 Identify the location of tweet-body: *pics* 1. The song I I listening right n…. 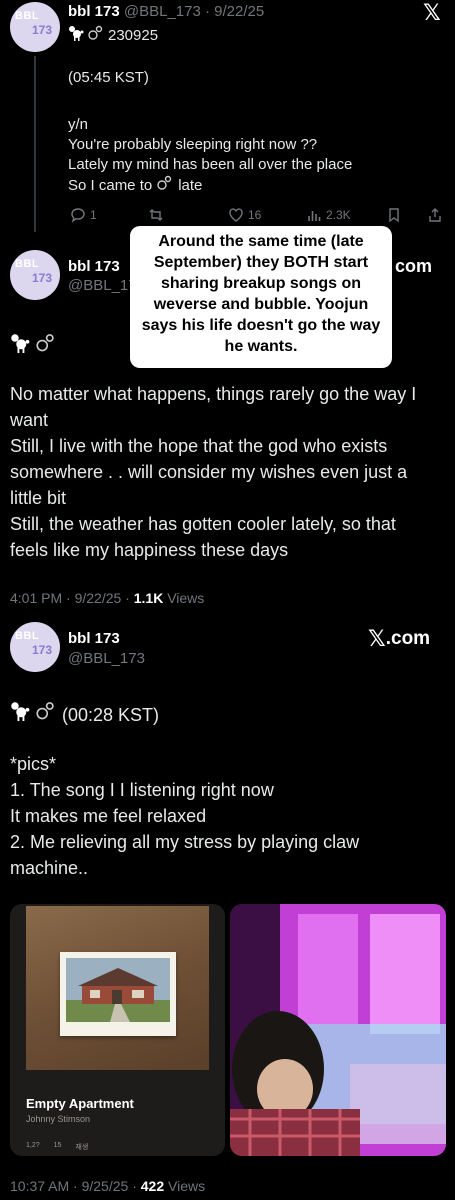
(184, 816).